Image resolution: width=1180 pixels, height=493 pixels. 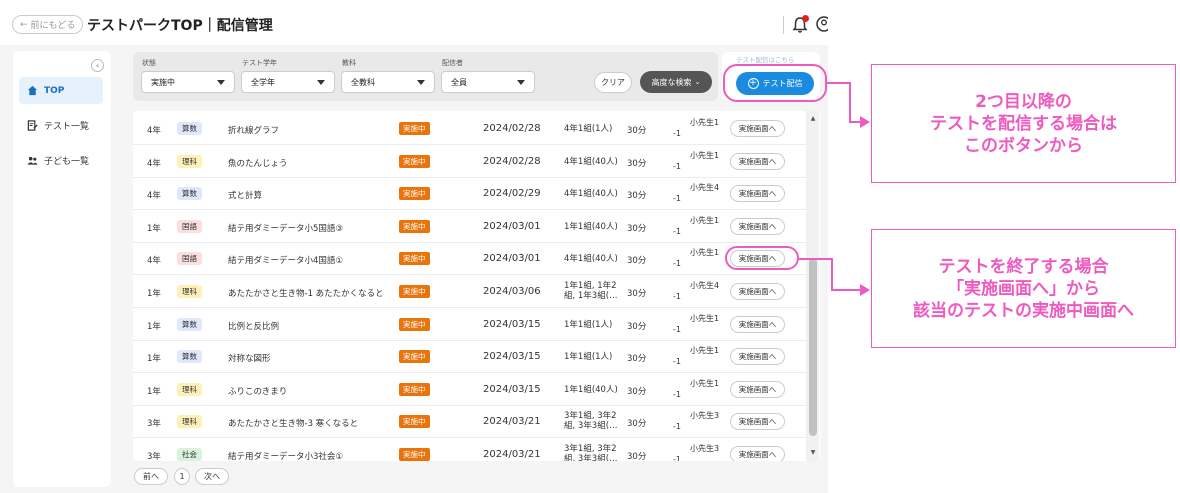 I want to click on sidebar-item-top: TOP, so click(x=61, y=90).